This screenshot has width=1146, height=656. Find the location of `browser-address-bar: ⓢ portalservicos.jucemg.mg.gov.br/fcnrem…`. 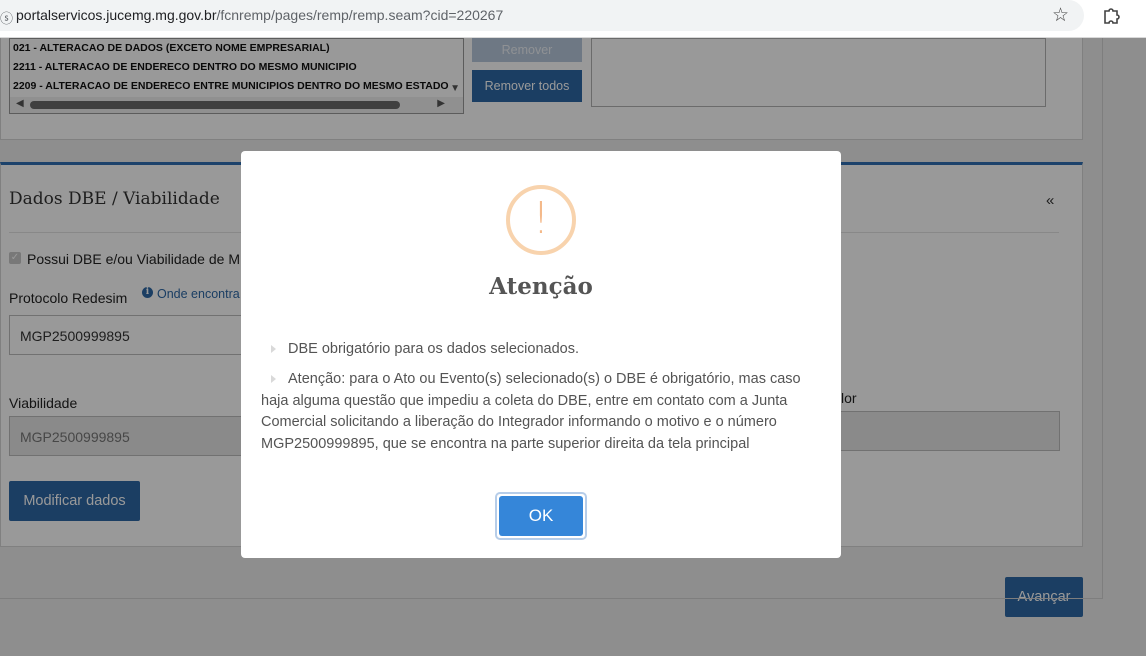

browser-address-bar: ⓢ portalservicos.jucemg.mg.gov.br/fcnrem… is located at coordinates (573, 19).